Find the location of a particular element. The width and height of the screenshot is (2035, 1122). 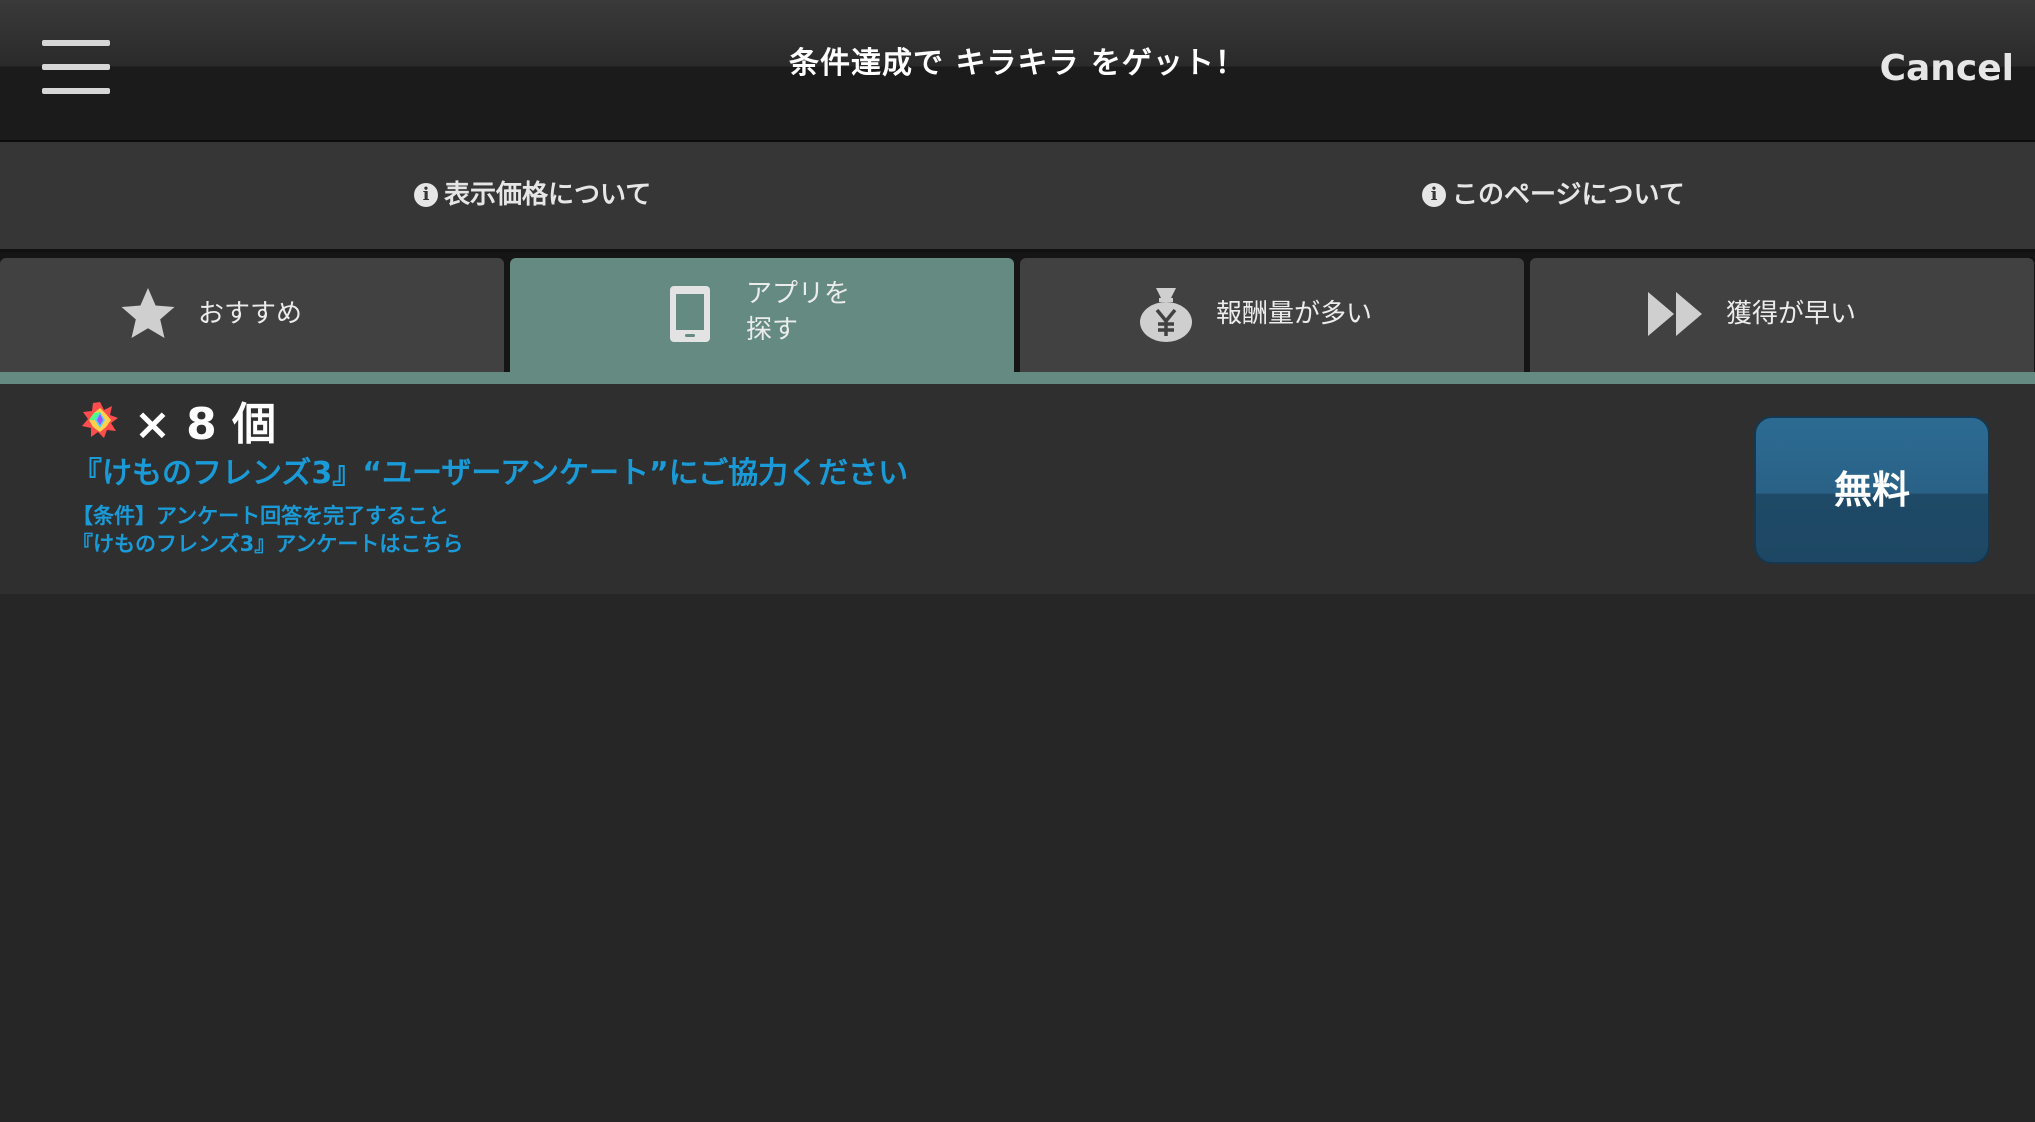

price-info-link: i 表示価格について is located at coordinates (532, 195).